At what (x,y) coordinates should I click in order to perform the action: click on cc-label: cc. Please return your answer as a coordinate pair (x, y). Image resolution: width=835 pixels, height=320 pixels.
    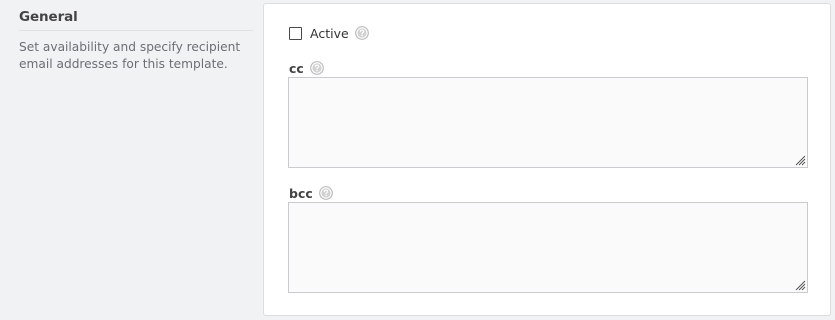
    Looking at the image, I should click on (296, 68).